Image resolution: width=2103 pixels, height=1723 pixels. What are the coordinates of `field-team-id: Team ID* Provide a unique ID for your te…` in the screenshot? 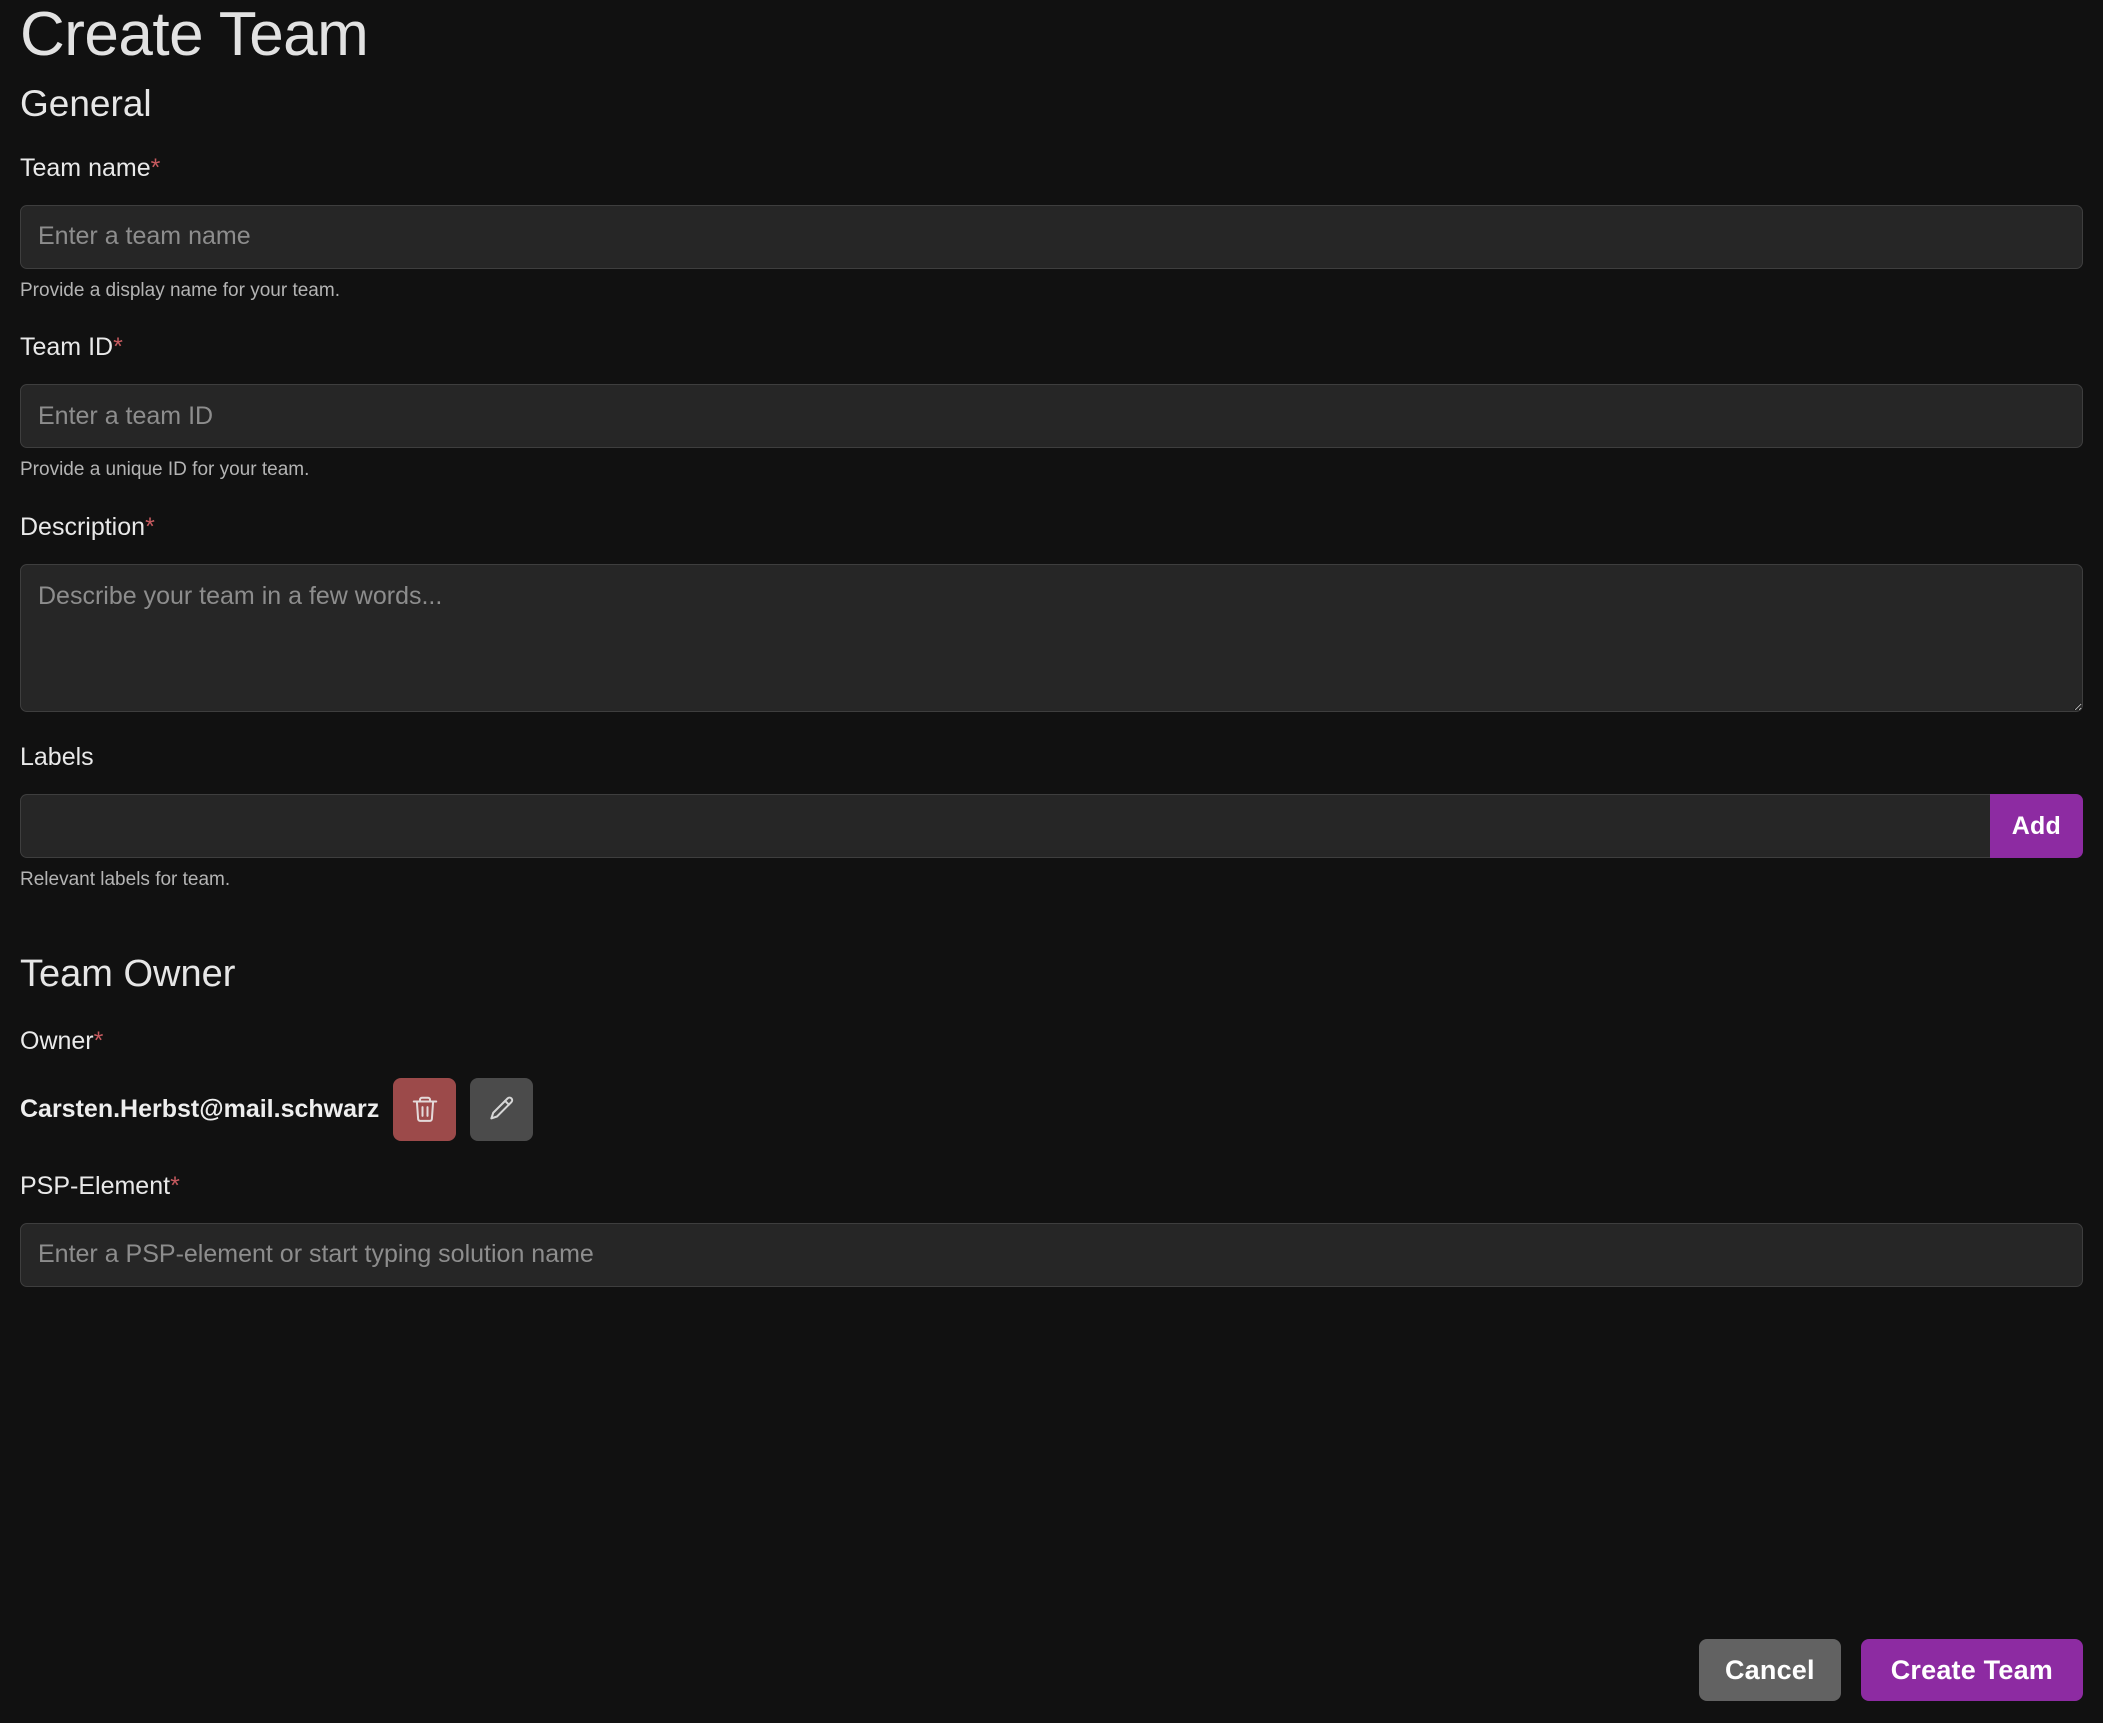 It's located at (1051, 407).